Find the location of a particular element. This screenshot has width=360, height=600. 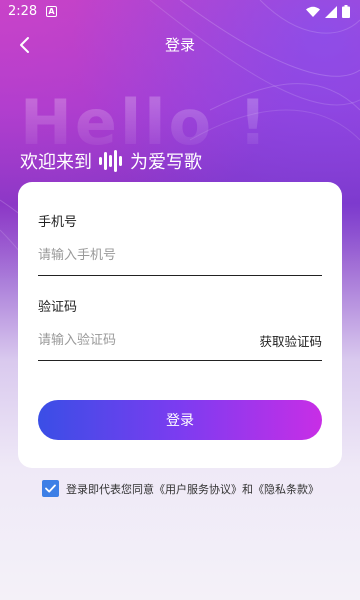

status-bar: 2:28 A is located at coordinates (180, 12).